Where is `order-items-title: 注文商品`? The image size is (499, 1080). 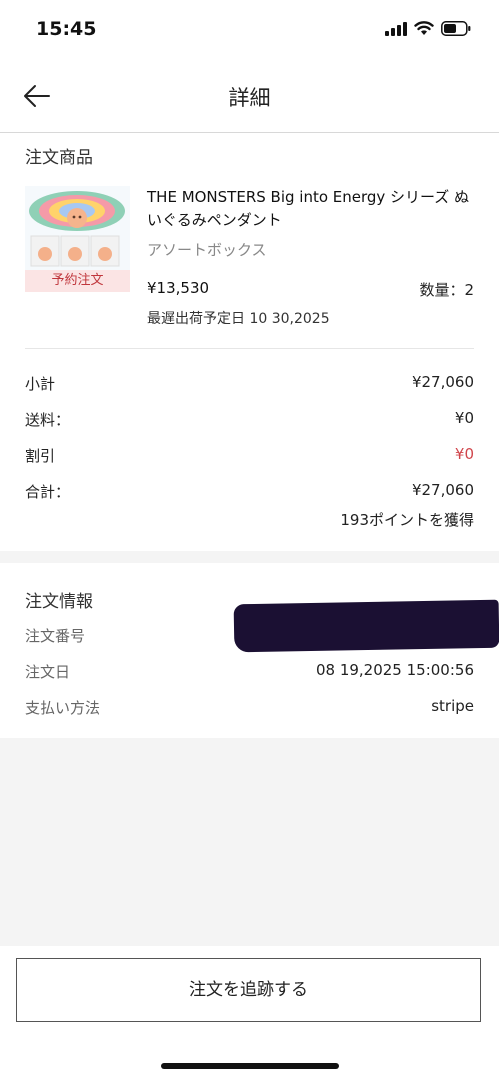
order-items-title: 注文商品 is located at coordinates (59, 158).